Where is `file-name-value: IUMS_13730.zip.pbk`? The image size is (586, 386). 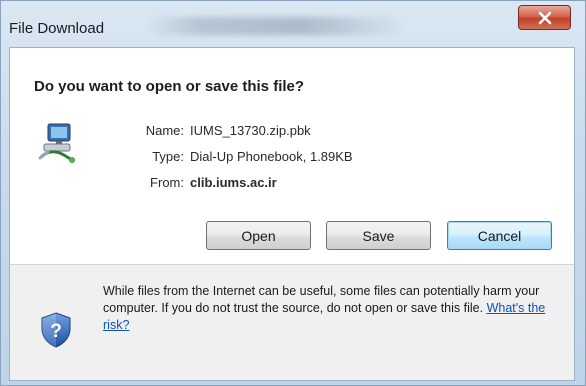
file-name-value: IUMS_13730.zip.pbk is located at coordinates (250, 130).